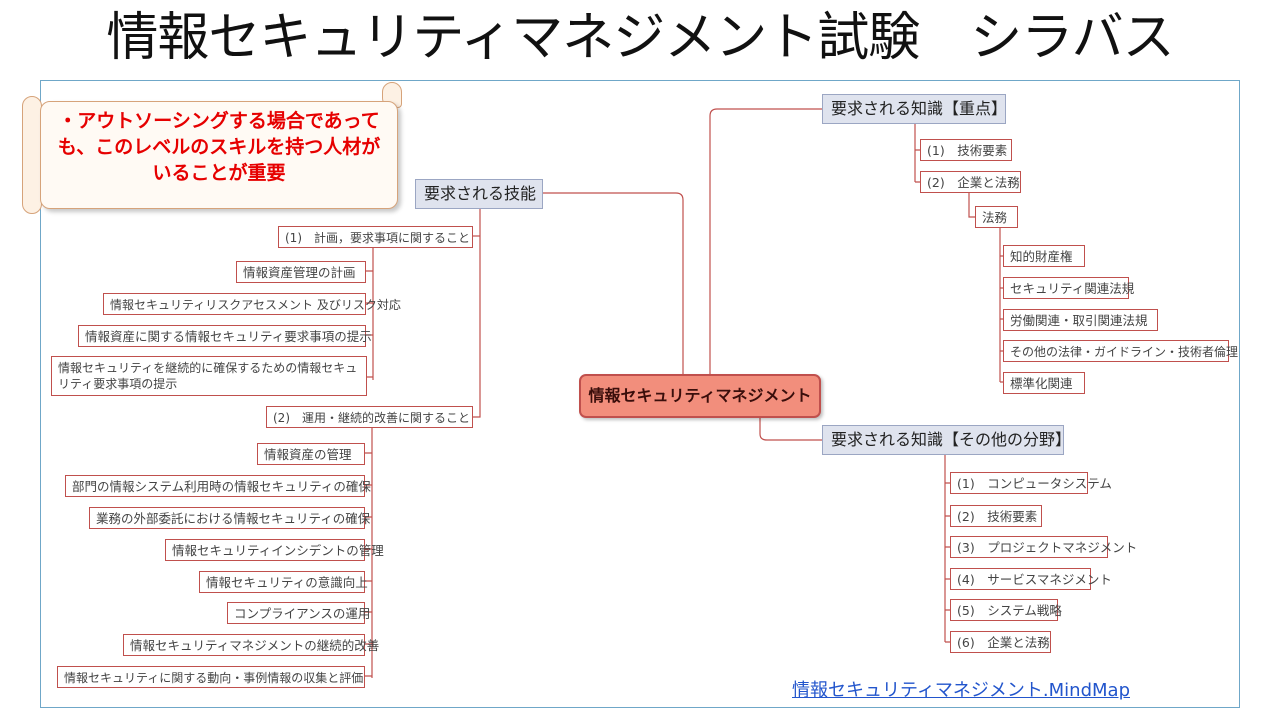 The height and width of the screenshot is (720, 1280). Describe the element at coordinates (1044, 383) in the screenshot. I see `law-item: 標準化関連` at that location.